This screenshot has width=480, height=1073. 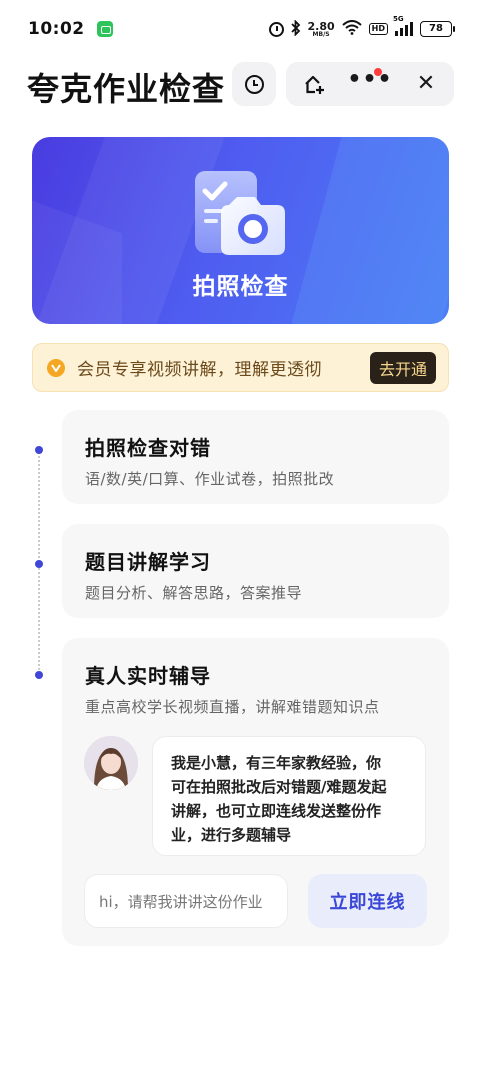 I want to click on feature-card-photo-check: 拍照检查对错 语/数/英/口算、作业试卷，拍照批改, so click(x=255, y=457).